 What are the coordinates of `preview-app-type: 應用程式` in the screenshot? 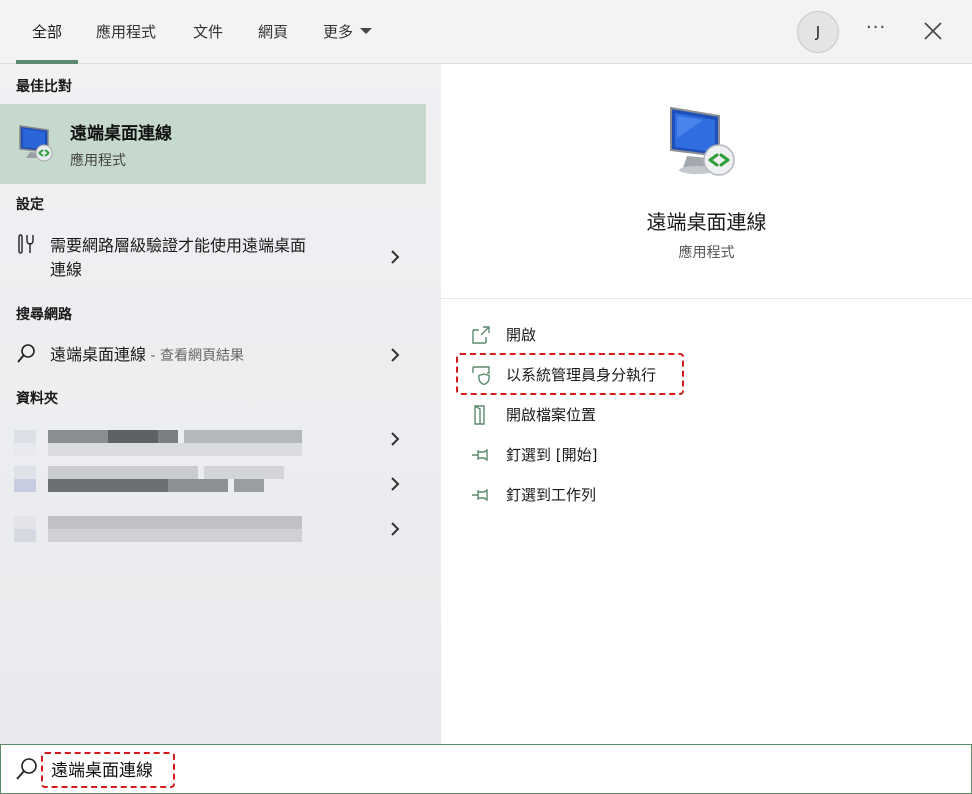 It's located at (706, 253).